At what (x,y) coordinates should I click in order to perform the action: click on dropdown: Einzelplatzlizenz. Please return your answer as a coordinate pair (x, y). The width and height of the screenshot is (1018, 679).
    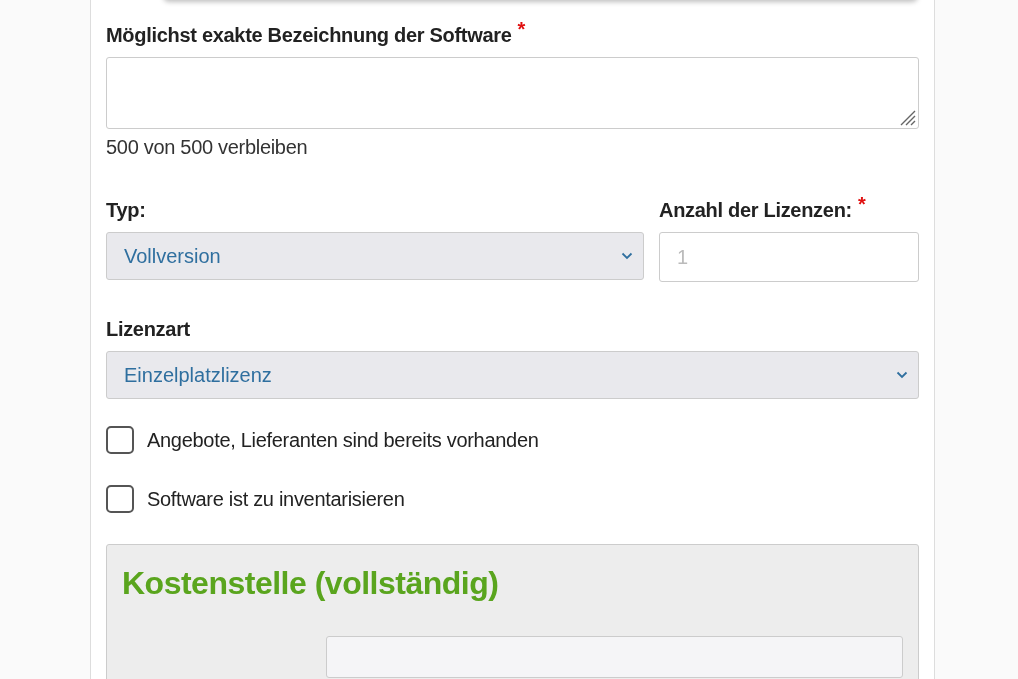
    Looking at the image, I should click on (512, 375).